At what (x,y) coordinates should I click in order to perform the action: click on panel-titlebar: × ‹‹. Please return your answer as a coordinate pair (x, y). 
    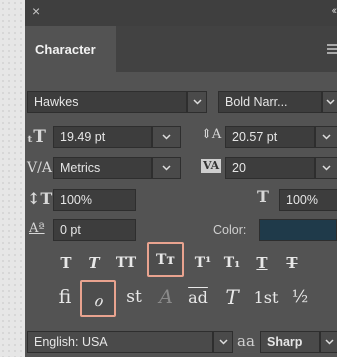
    Looking at the image, I should click on (181, 13).